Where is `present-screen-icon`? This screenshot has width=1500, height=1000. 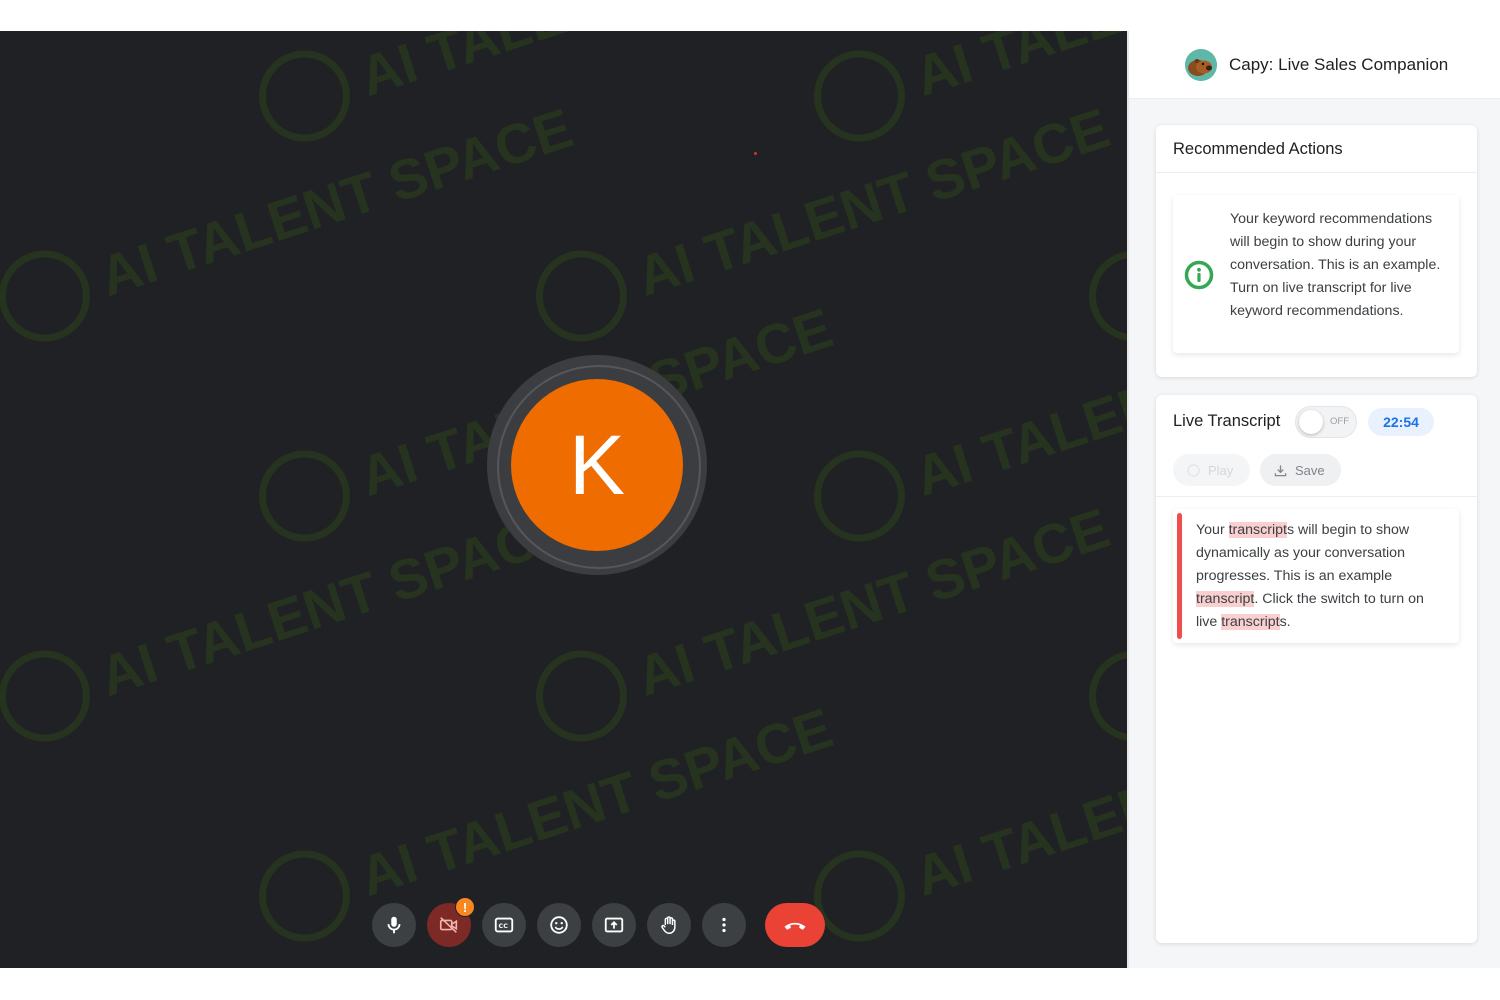
present-screen-icon is located at coordinates (614, 925).